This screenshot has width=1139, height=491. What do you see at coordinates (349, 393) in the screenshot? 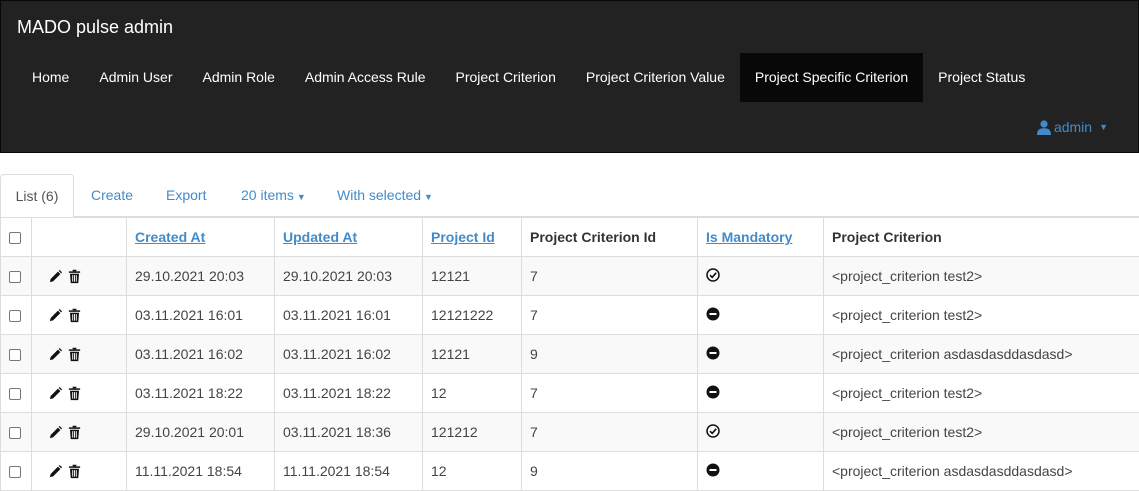
I see `updated-at-cell: 03.11.2021 18:22` at bounding box center [349, 393].